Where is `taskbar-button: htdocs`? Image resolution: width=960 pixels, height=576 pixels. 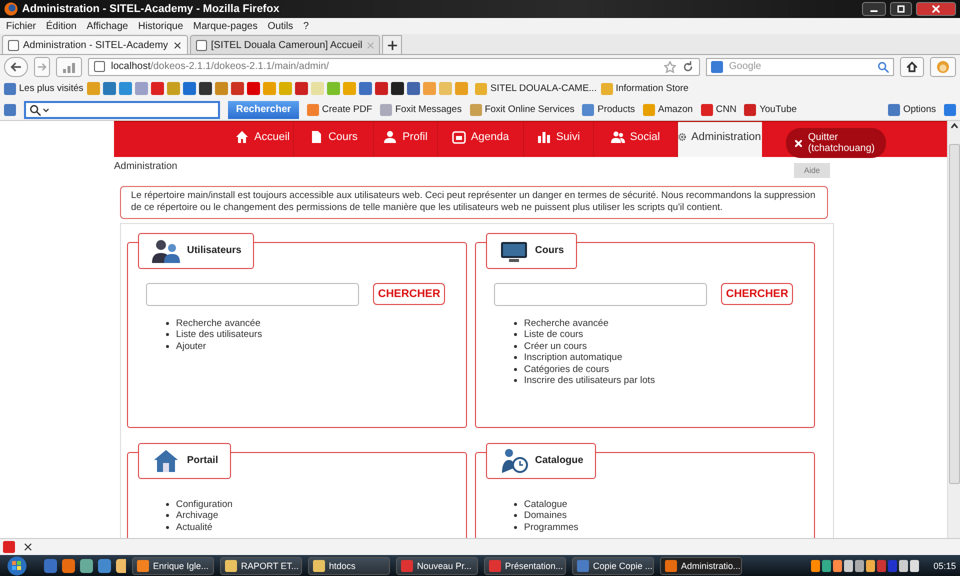 taskbar-button: htdocs is located at coordinates (349, 565).